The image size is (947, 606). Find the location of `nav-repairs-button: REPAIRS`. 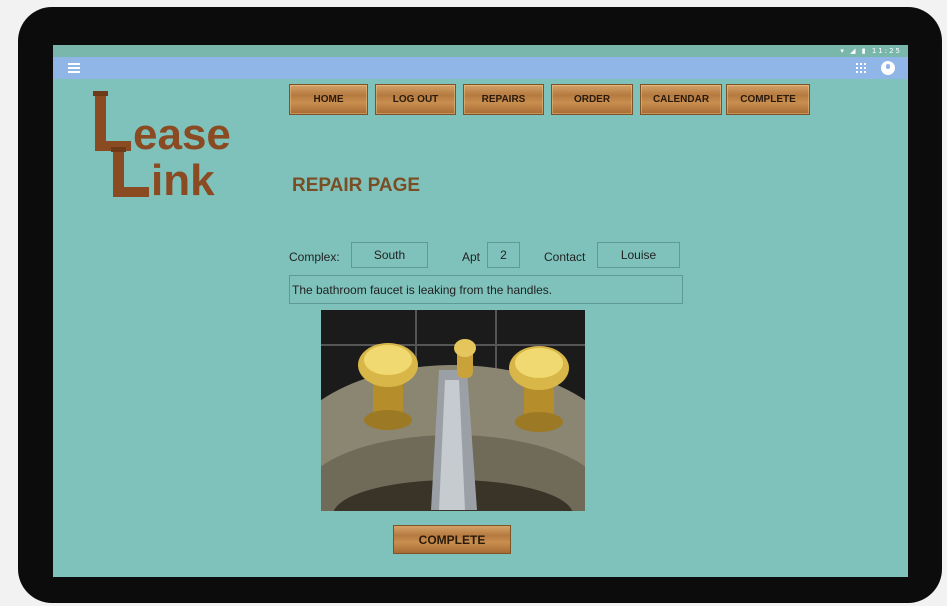

nav-repairs-button: REPAIRS is located at coordinates (503, 99).